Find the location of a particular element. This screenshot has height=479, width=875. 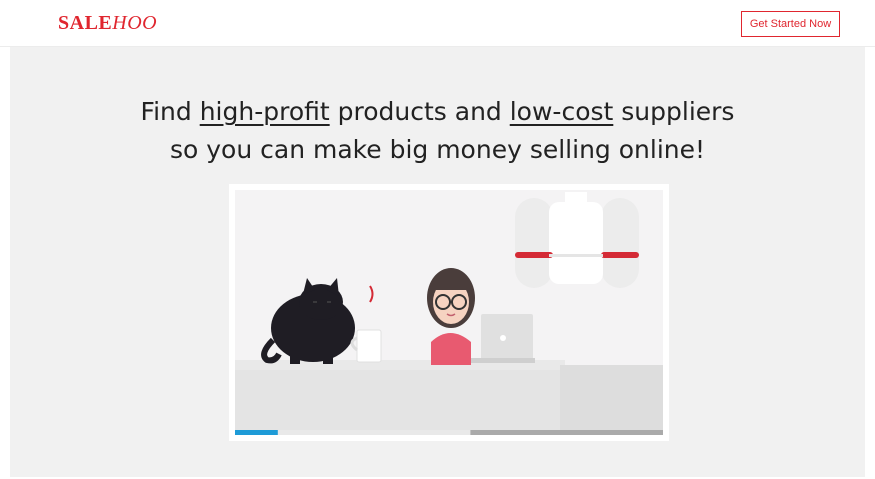

get-started-button: Get Started Now is located at coordinates (790, 24).